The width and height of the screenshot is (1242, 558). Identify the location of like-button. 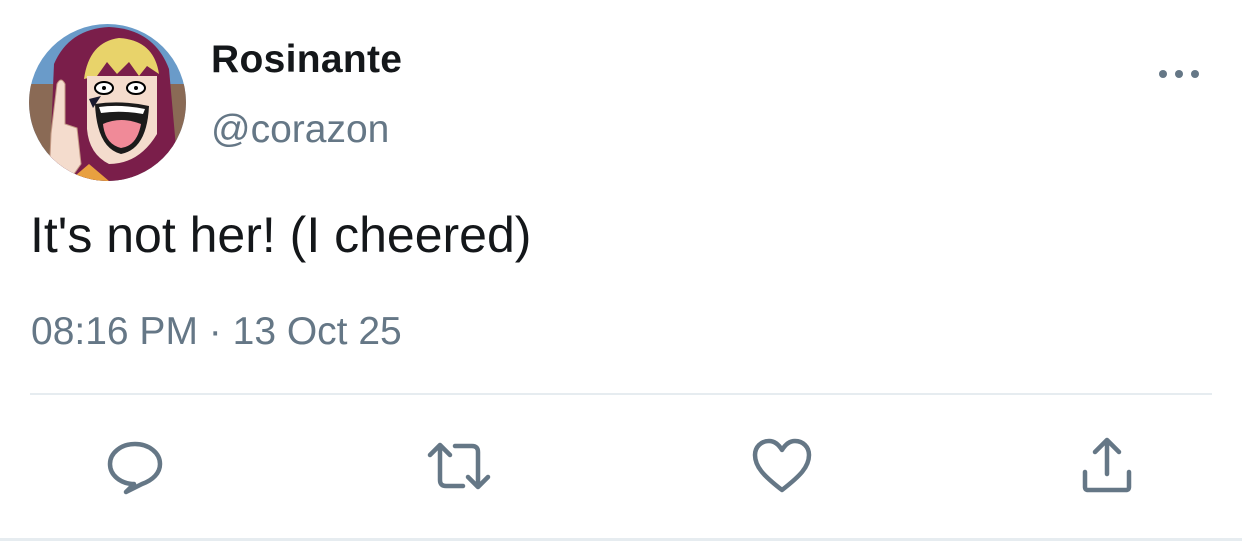
(782, 466).